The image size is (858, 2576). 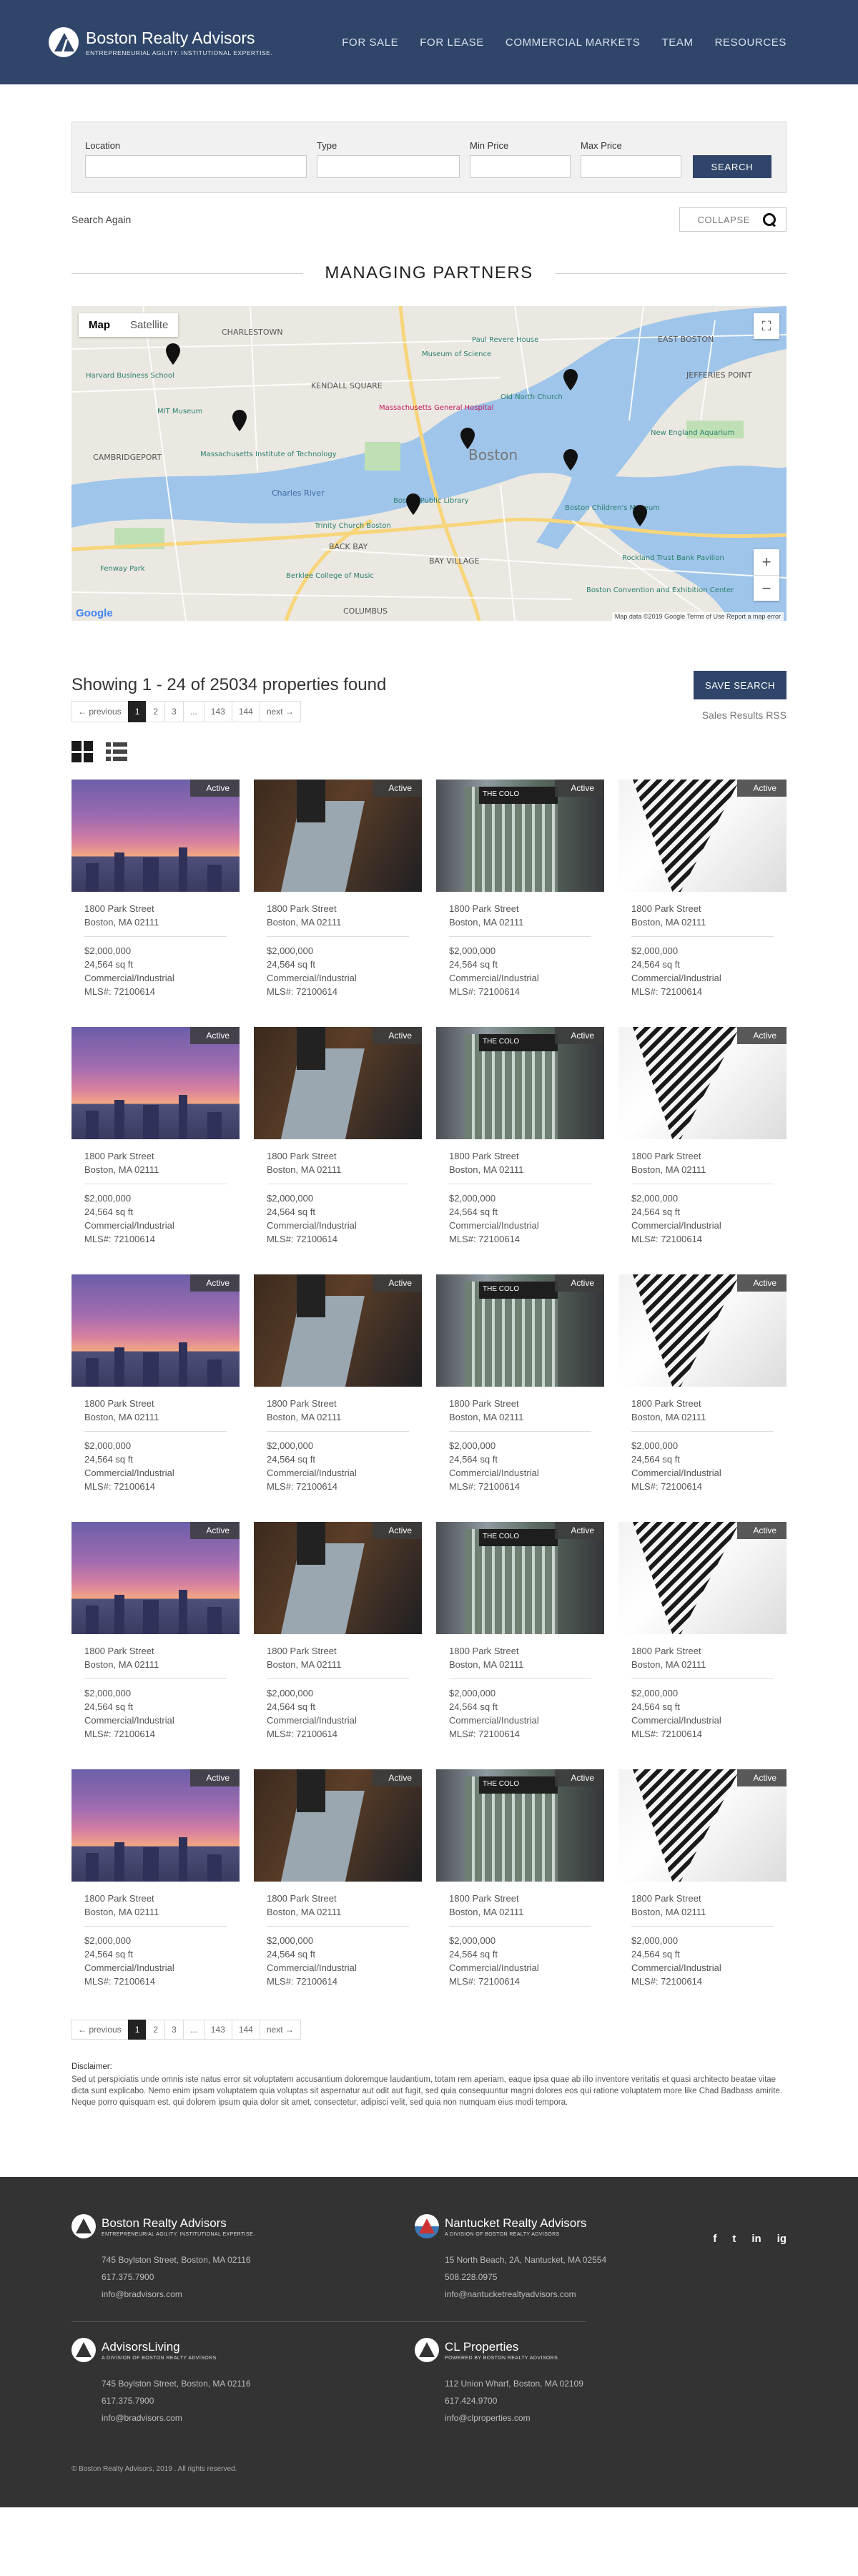 What do you see at coordinates (370, 43) in the screenshot?
I see `nav-for-sale: FOR SALE` at bounding box center [370, 43].